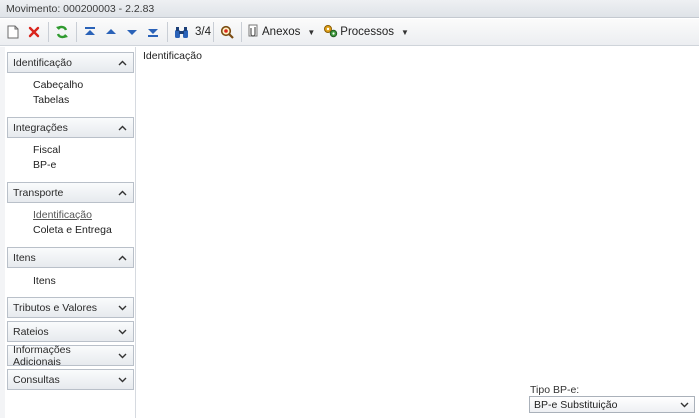 Image resolution: width=699 pixels, height=418 pixels. What do you see at coordinates (51, 100) in the screenshot?
I see `sidebar-item-tabelas: Tabelas` at bounding box center [51, 100].